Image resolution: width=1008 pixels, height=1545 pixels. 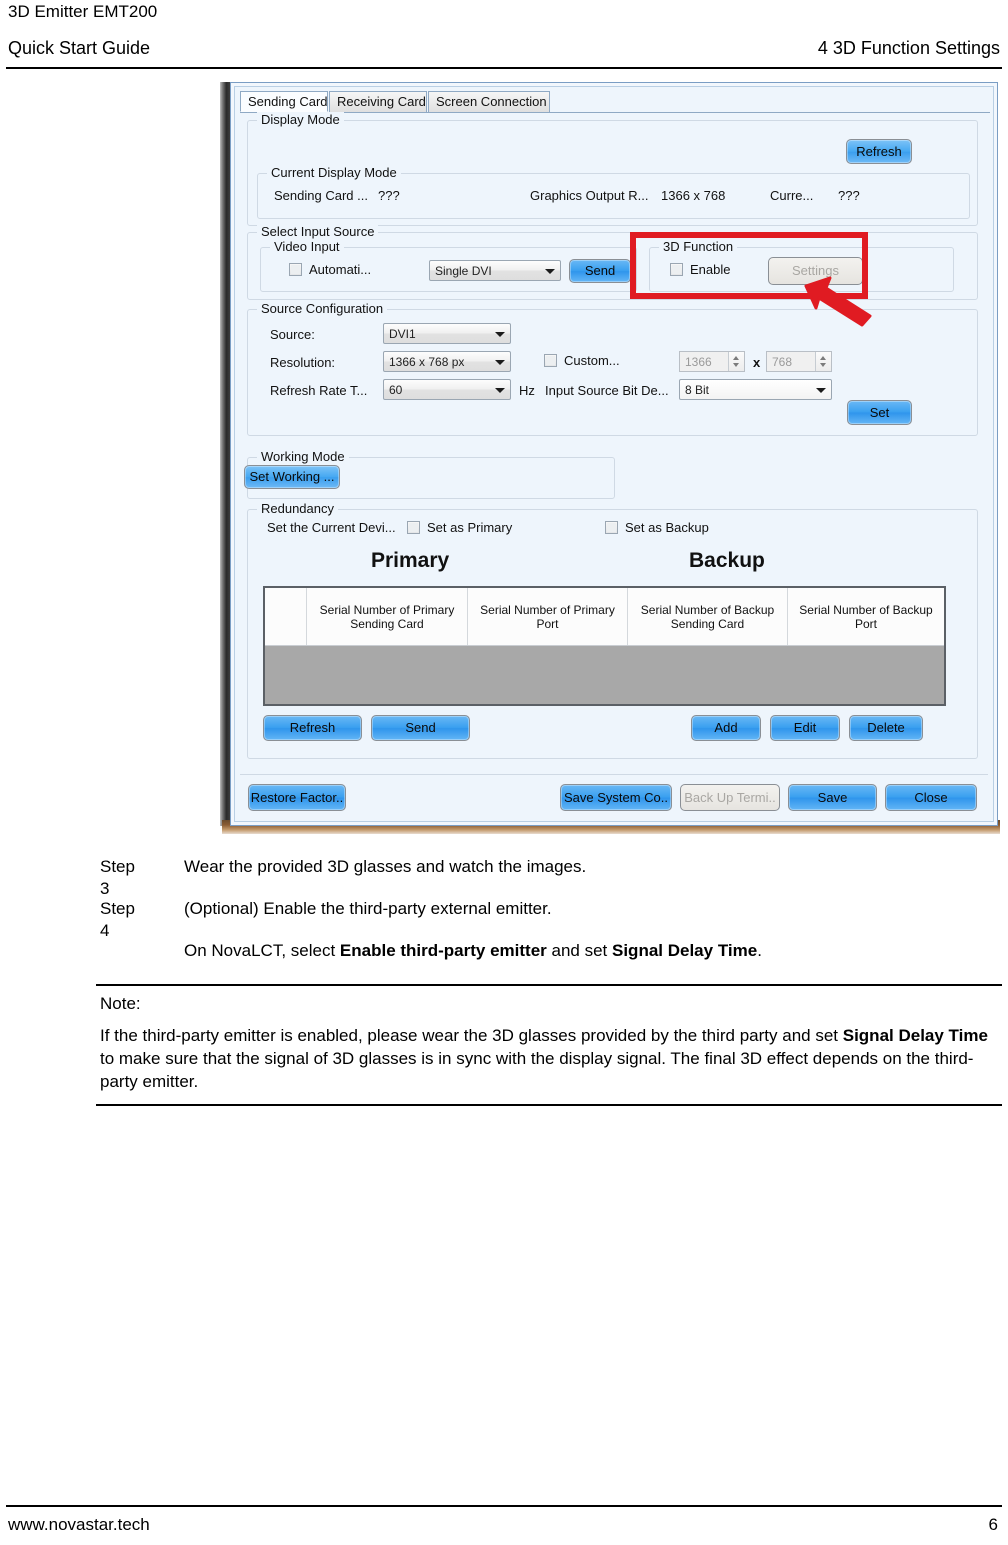 What do you see at coordinates (120, 1003) in the screenshot?
I see `note-title: Note:` at bounding box center [120, 1003].